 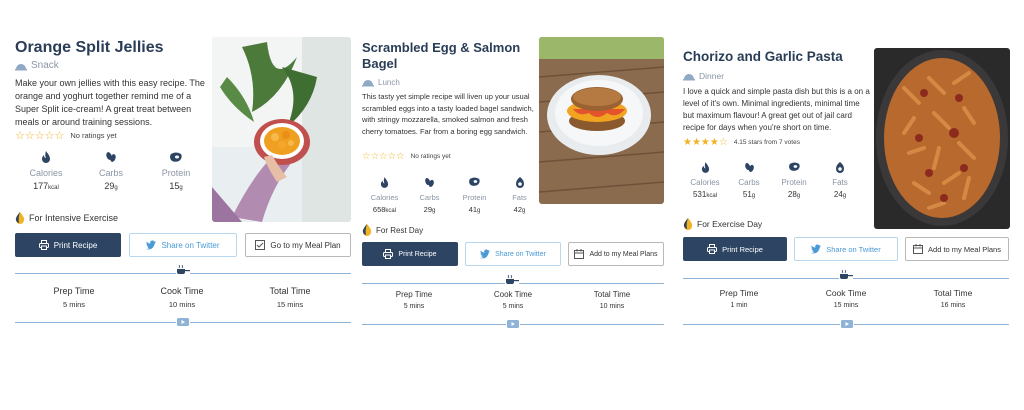 I want to click on macro-value: 41, so click(x=472, y=209).